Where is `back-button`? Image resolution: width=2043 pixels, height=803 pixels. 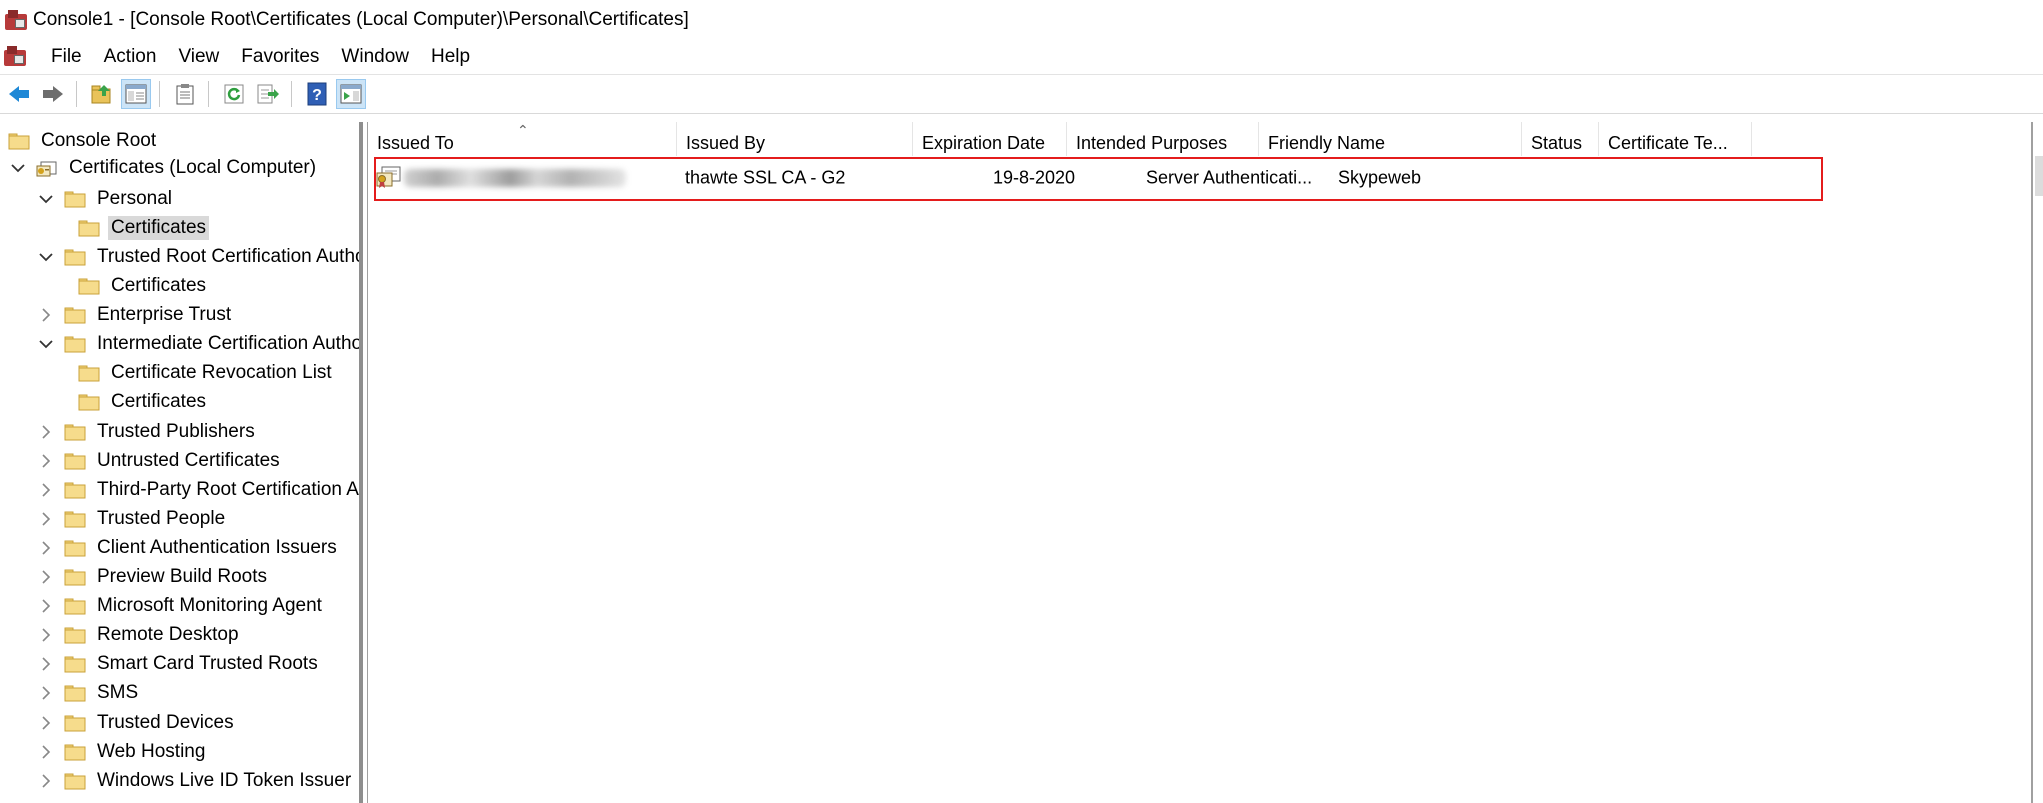 back-button is located at coordinates (19, 94).